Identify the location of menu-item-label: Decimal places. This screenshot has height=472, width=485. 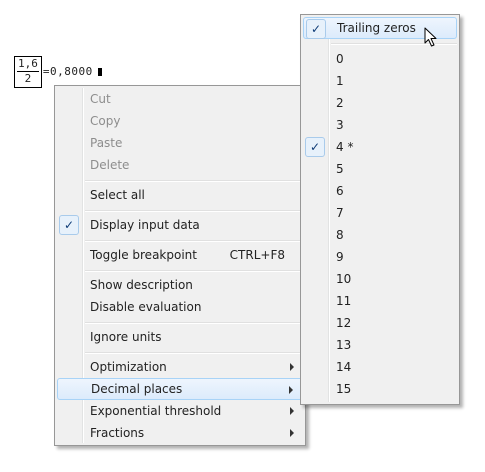
(137, 389).